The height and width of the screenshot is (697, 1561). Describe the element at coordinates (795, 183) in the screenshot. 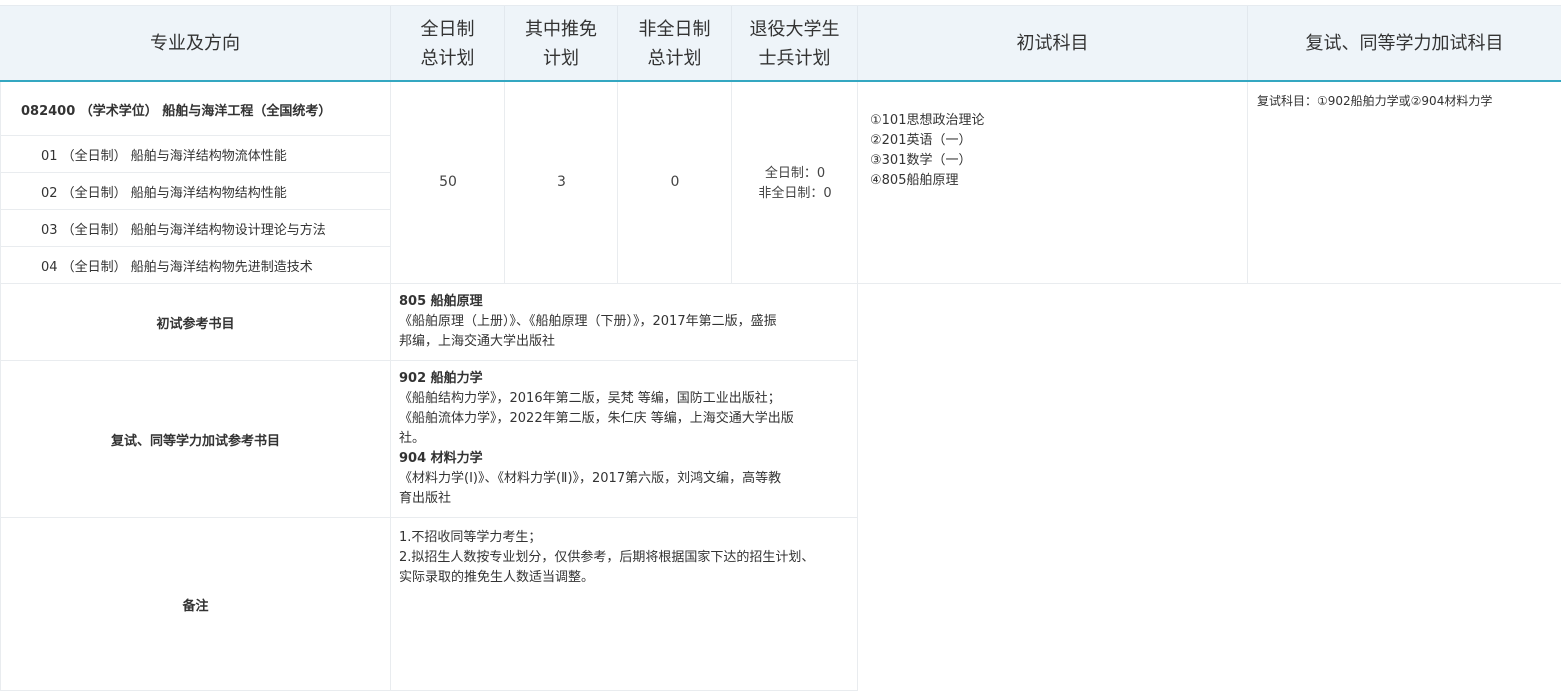

I see `veteran-plan-value: 全日制：0 非全日制：0` at that location.